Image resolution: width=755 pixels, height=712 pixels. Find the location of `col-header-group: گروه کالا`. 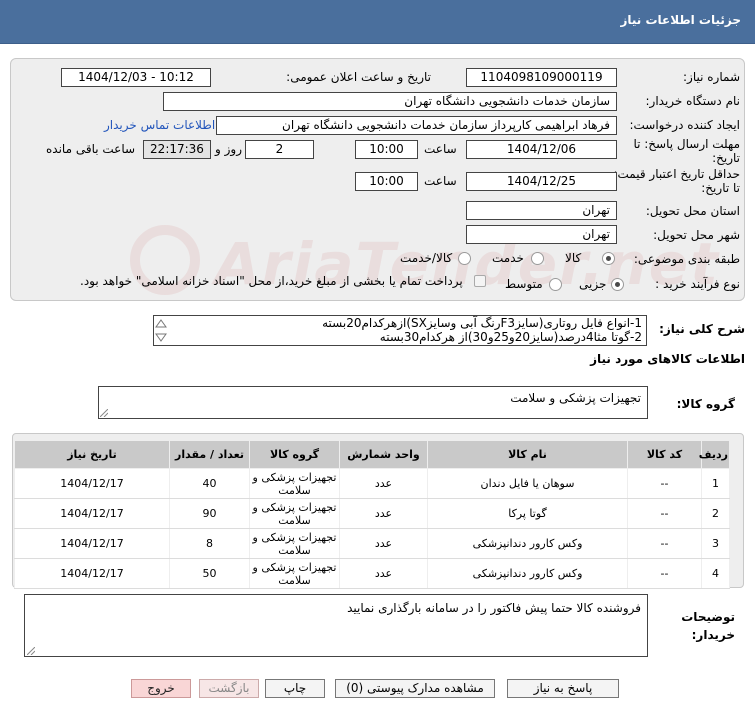

col-header-group: گروه کالا is located at coordinates (294, 454).